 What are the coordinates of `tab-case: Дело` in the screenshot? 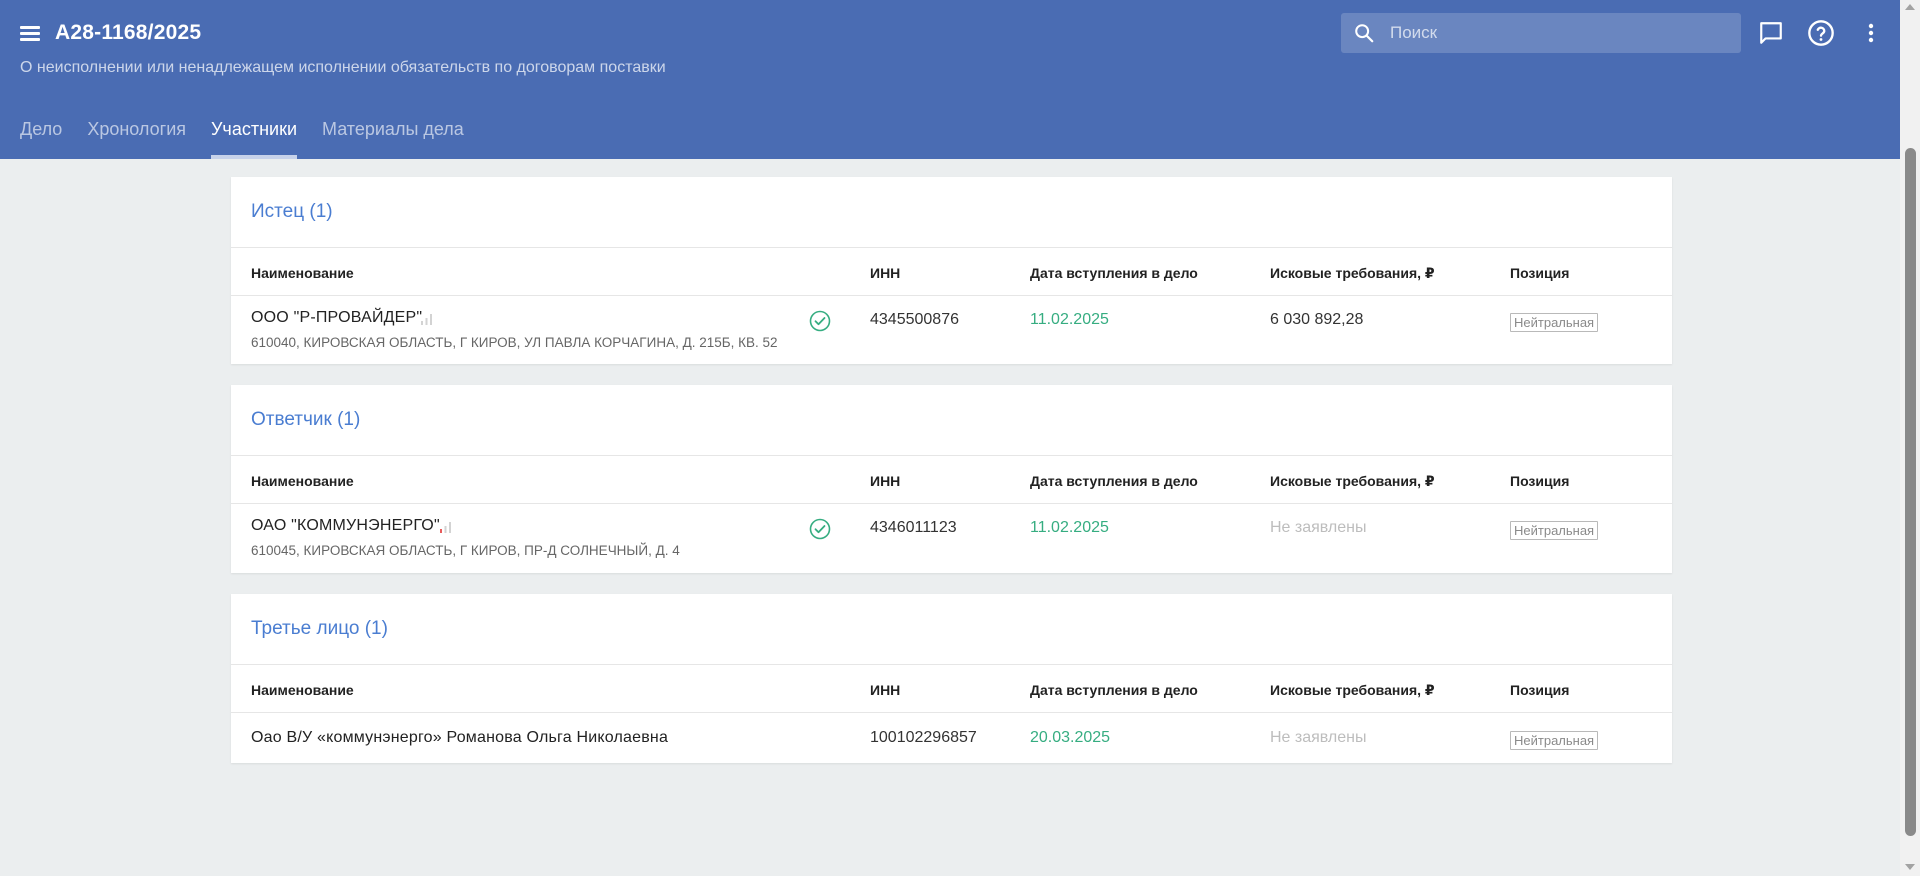 It's located at (41, 135).